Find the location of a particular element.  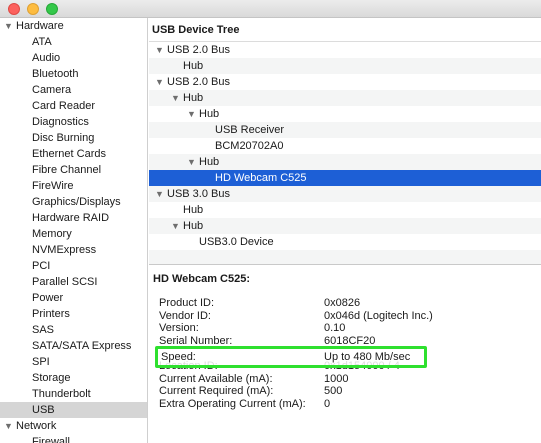

sidebar-item-thunderbolt: Thunderbolt is located at coordinates (73, 394).